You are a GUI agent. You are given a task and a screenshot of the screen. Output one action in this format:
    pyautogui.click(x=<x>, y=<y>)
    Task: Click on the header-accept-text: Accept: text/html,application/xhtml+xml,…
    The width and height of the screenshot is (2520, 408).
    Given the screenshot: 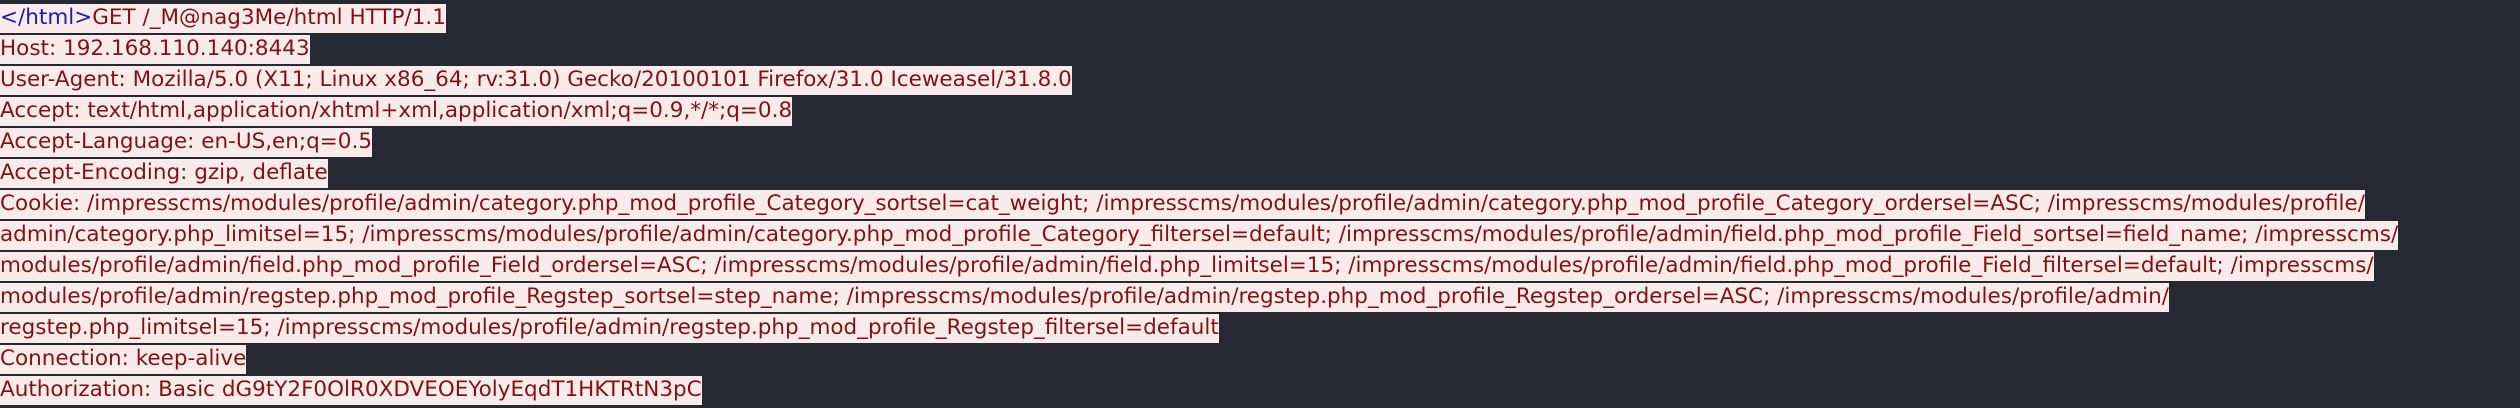 What is the action you would take?
    pyautogui.click(x=396, y=111)
    